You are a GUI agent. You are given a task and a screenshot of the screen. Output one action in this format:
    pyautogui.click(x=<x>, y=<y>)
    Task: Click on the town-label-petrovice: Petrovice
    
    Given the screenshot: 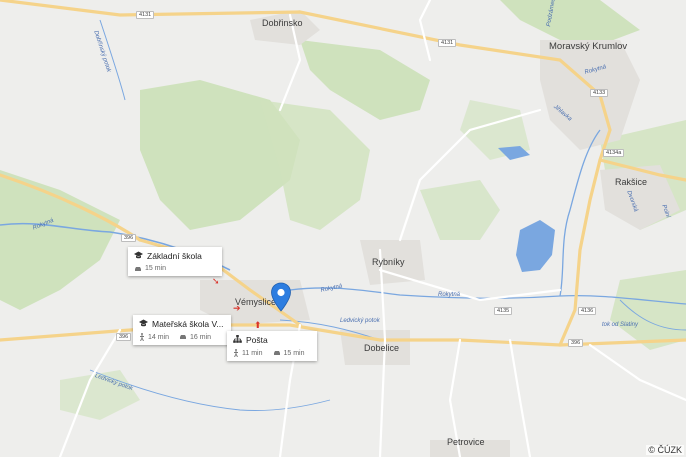 What is the action you would take?
    pyautogui.click(x=466, y=442)
    